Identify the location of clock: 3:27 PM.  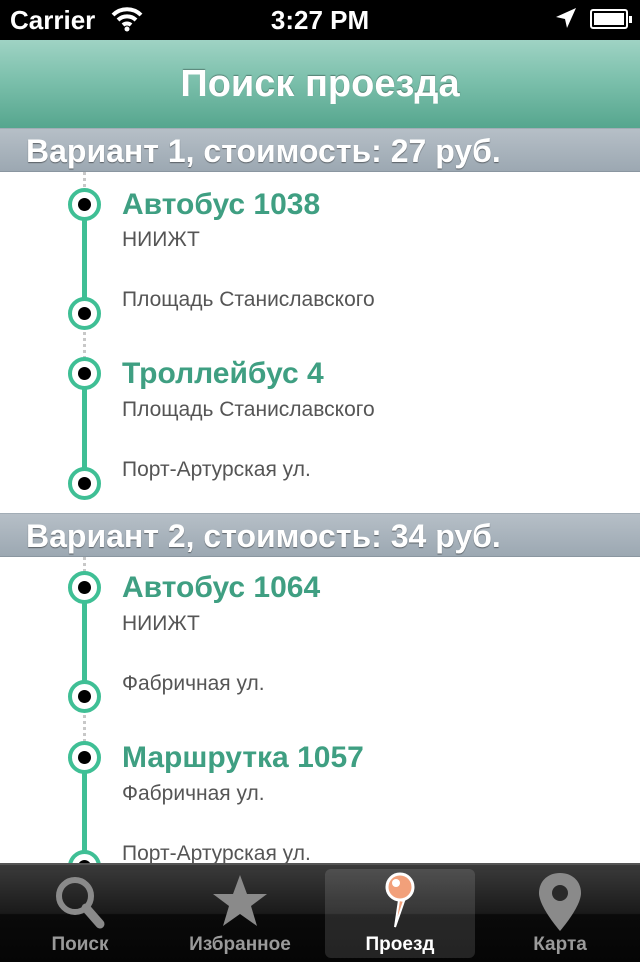
(320, 20).